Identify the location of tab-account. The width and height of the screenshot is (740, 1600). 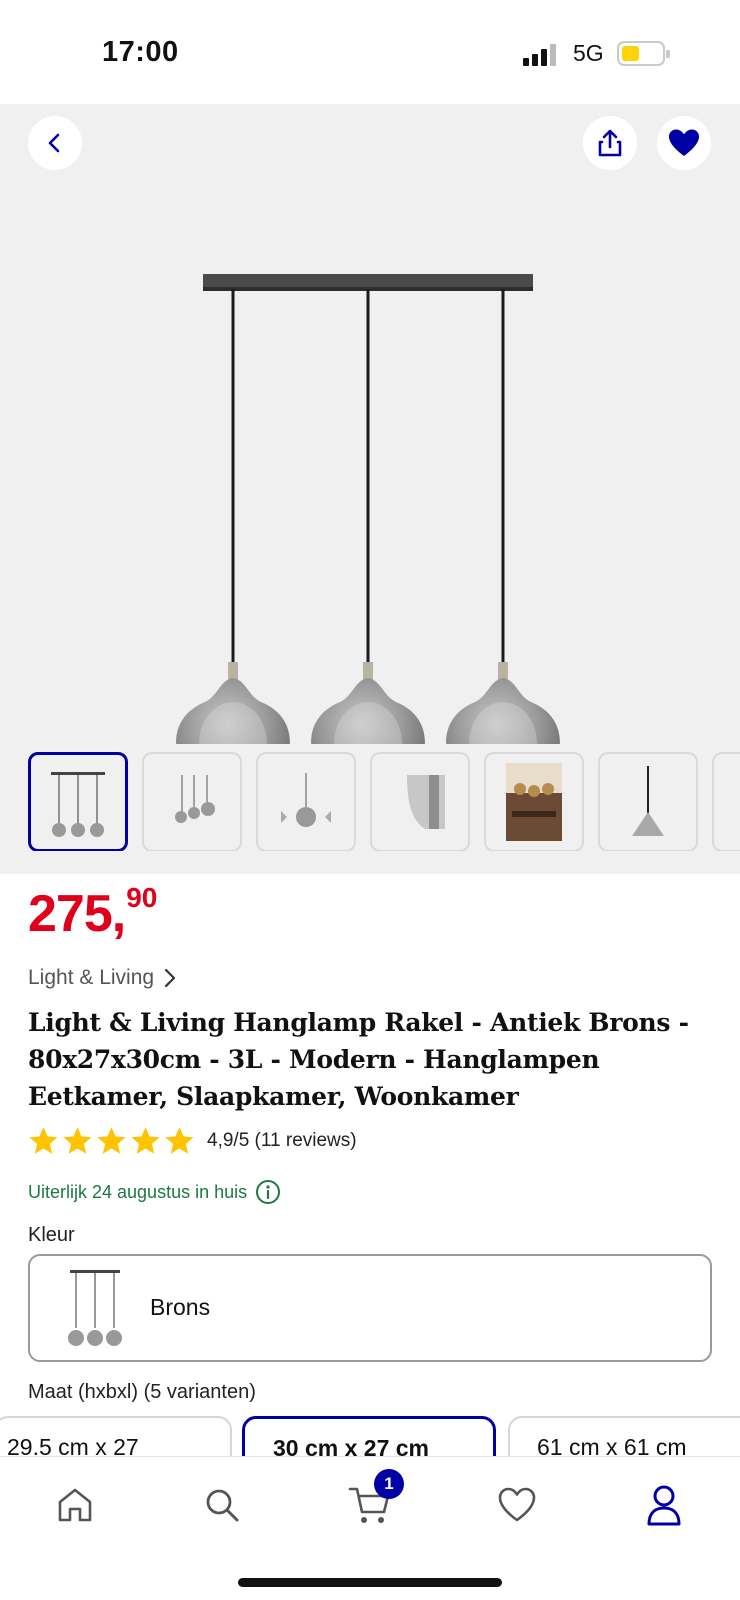
(664, 1505).